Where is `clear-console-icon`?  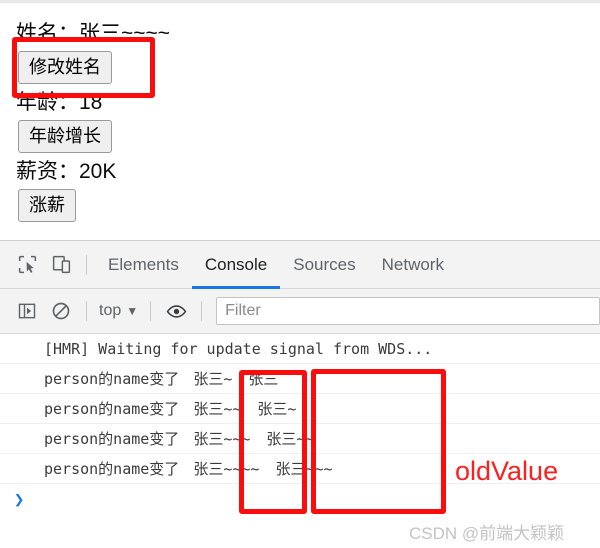 clear-console-icon is located at coordinates (61, 311).